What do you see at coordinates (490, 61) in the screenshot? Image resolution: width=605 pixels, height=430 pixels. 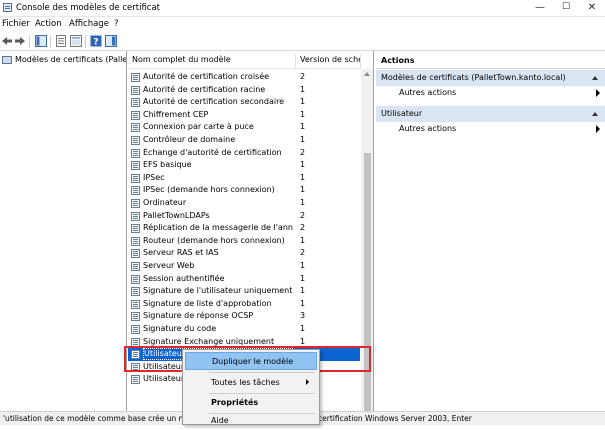 I see `actions-header: Actions` at bounding box center [490, 61].